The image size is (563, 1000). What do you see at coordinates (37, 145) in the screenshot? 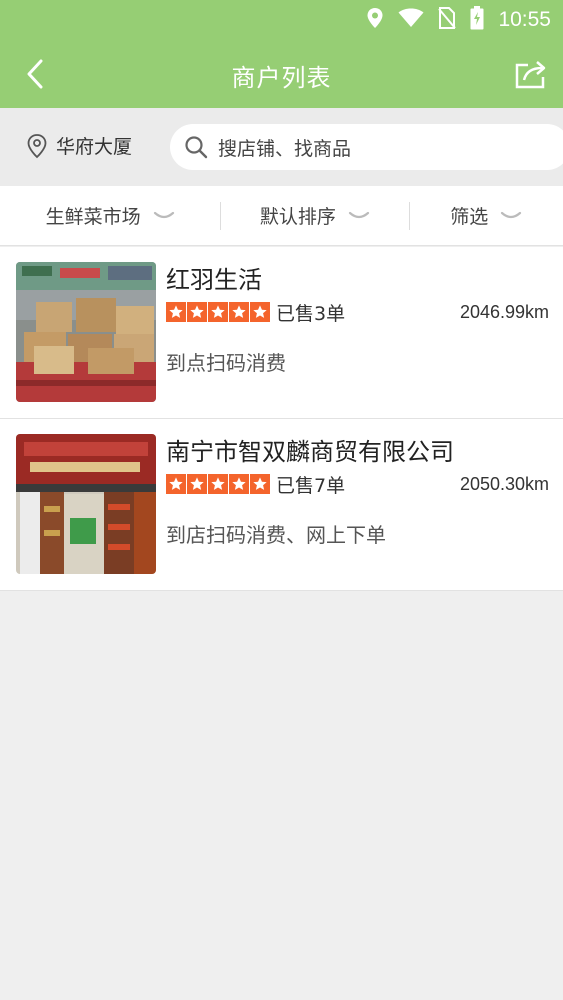
I see `location-pin-icon` at bounding box center [37, 145].